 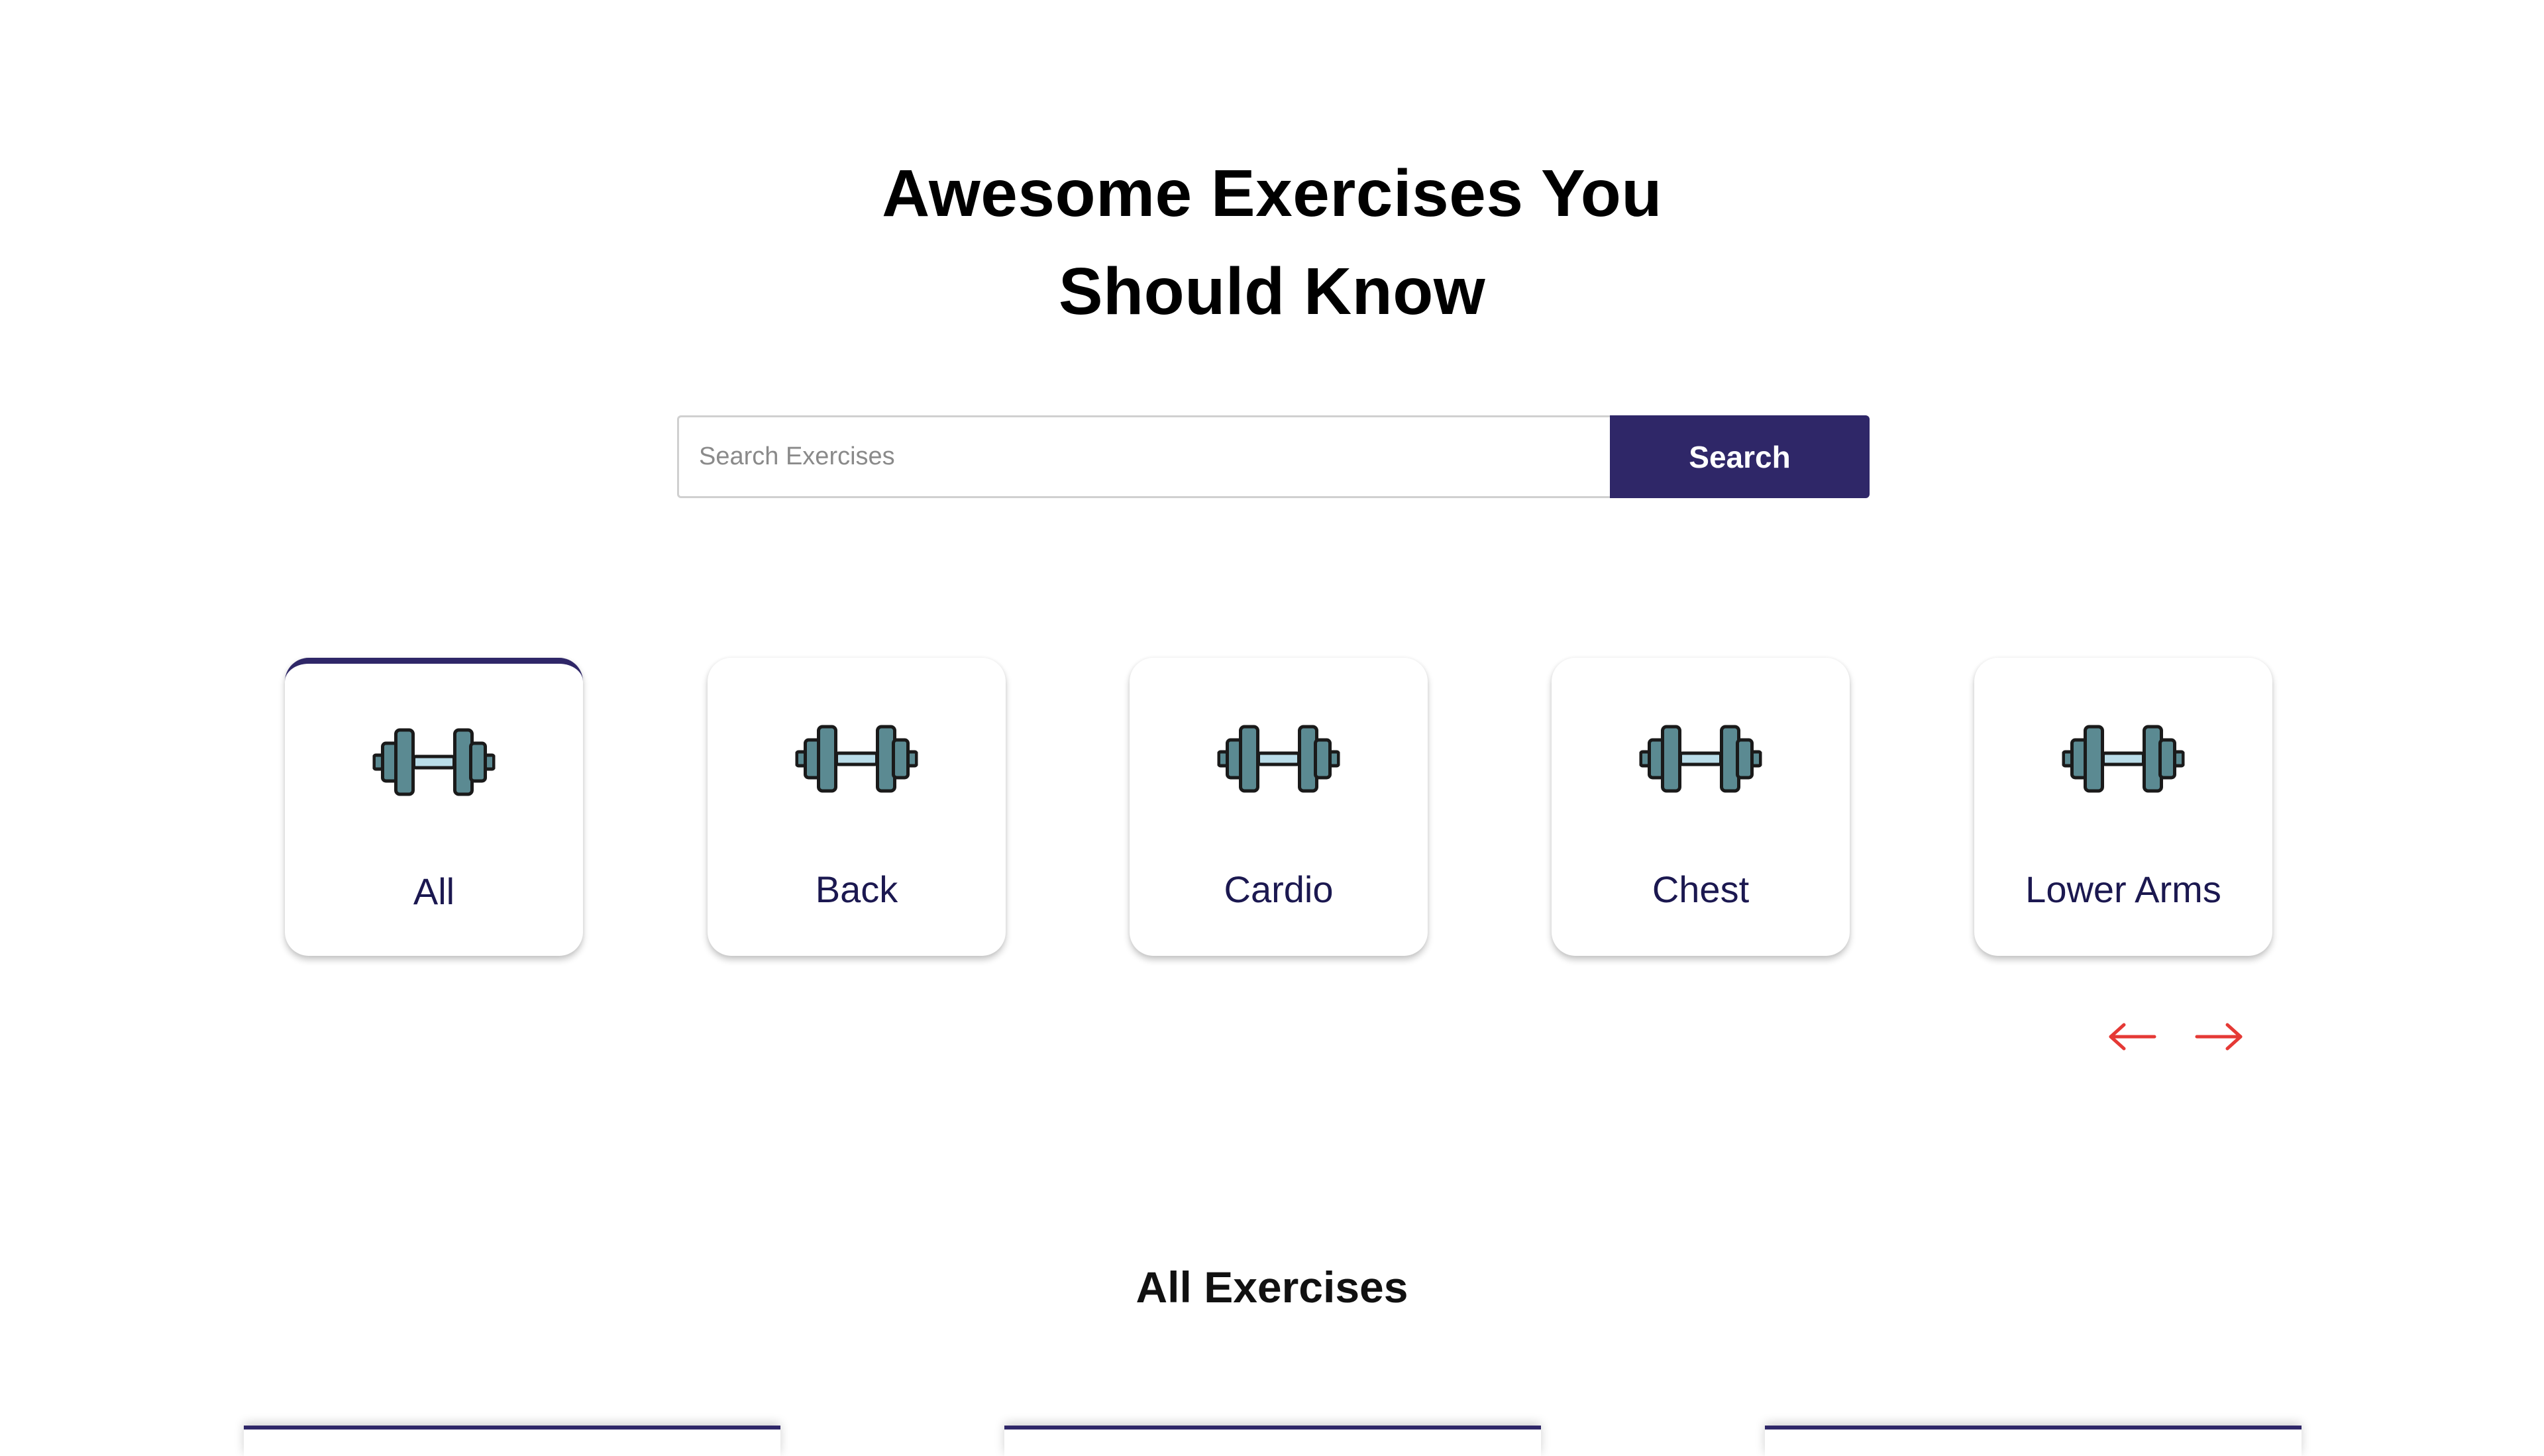 What do you see at coordinates (2219, 1037) in the screenshot?
I see `arrow-right-icon` at bounding box center [2219, 1037].